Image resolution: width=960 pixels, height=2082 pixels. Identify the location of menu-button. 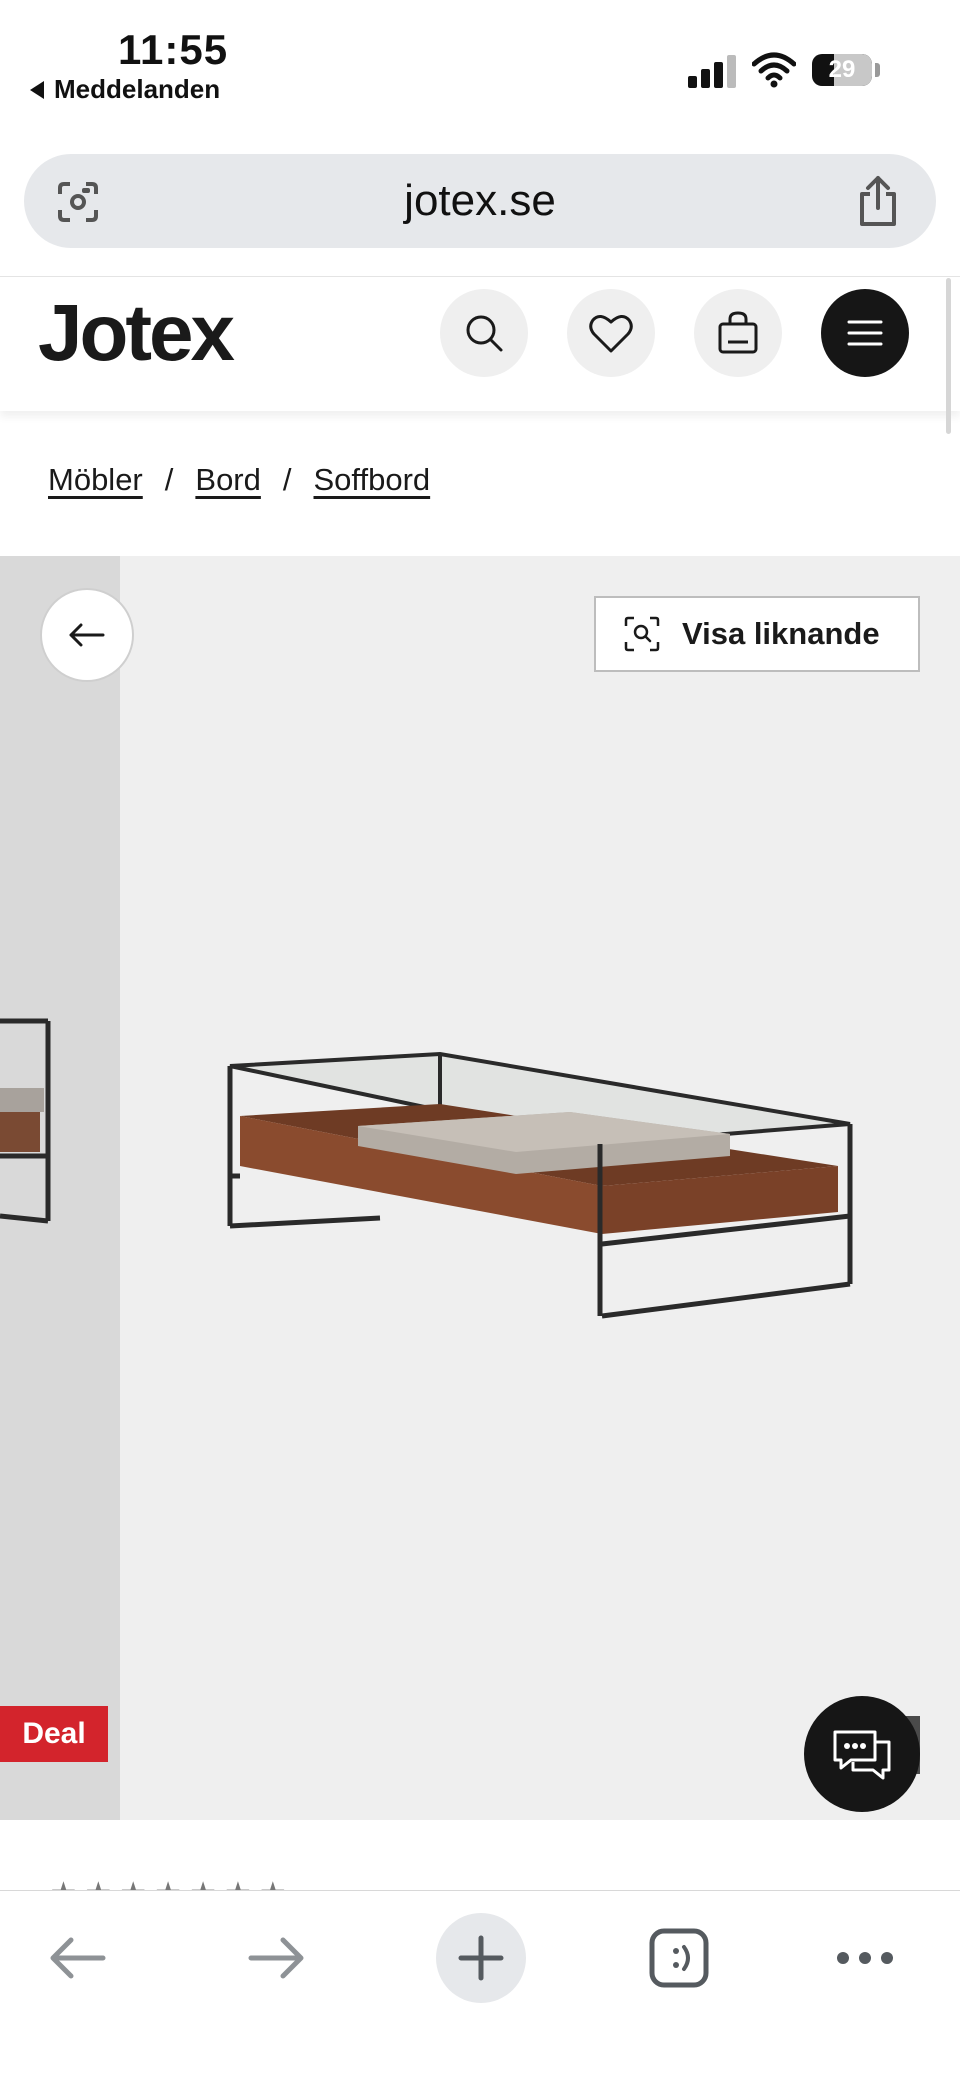
(865, 333).